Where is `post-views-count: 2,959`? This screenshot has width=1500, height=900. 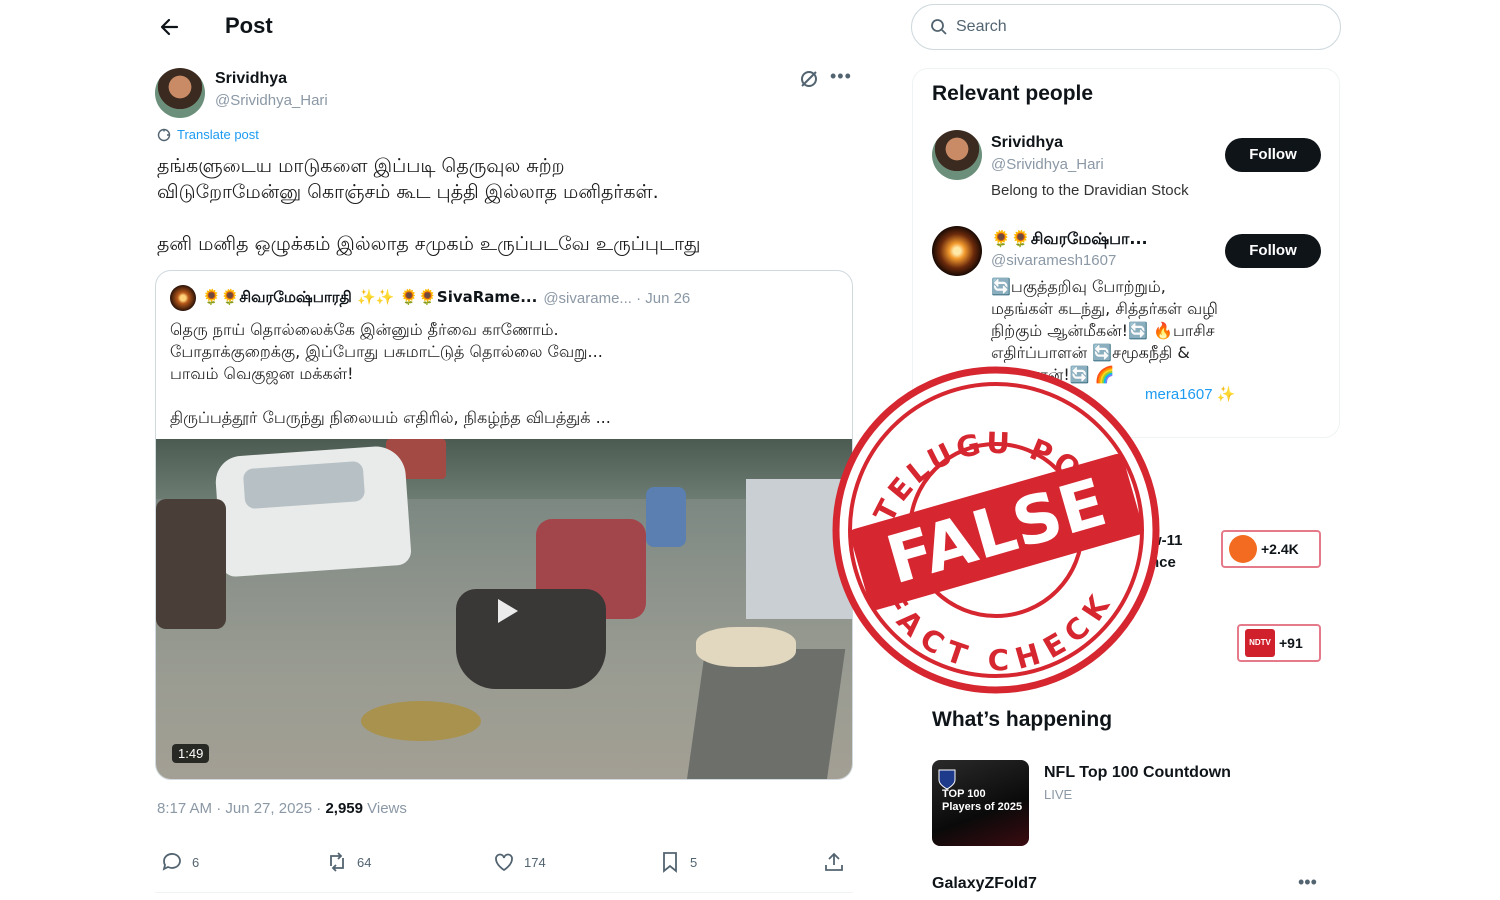 post-views-count: 2,959 is located at coordinates (344, 808).